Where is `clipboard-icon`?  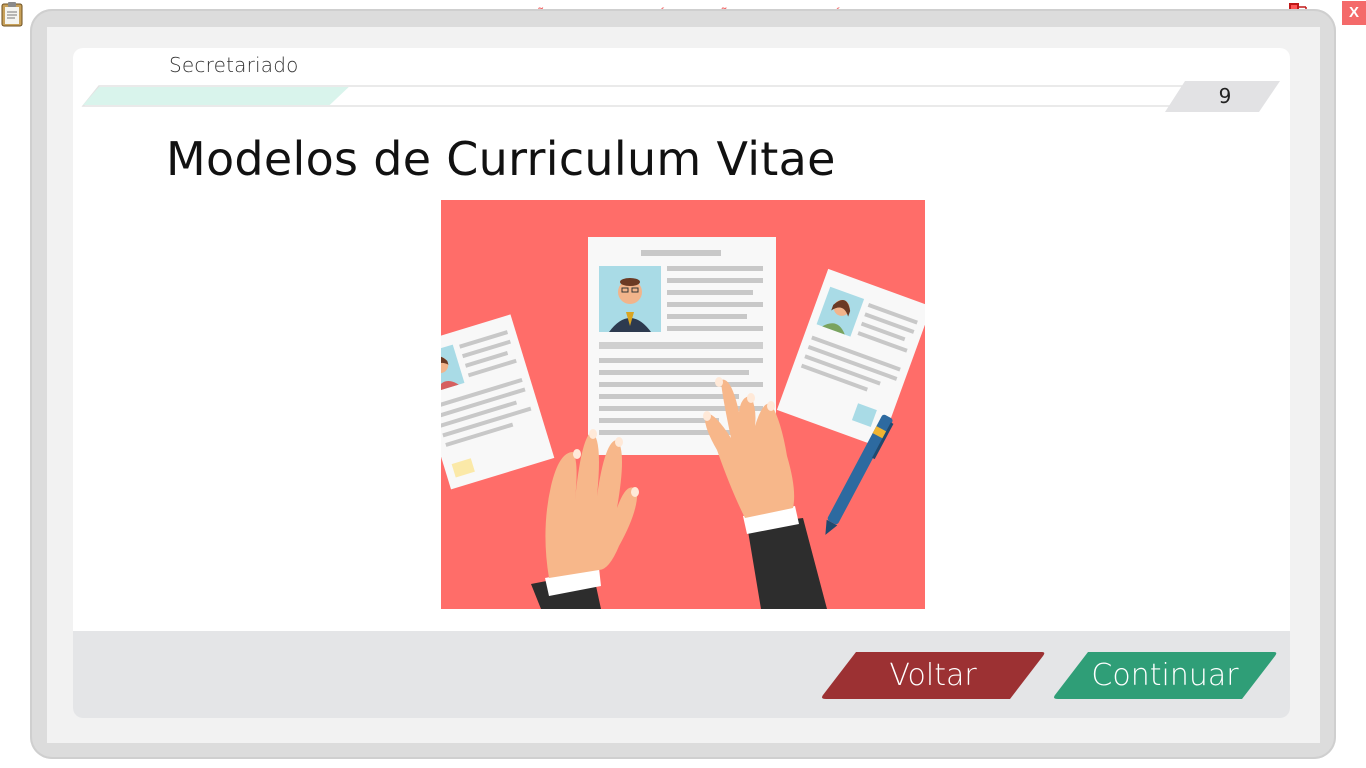 clipboard-icon is located at coordinates (12, 14).